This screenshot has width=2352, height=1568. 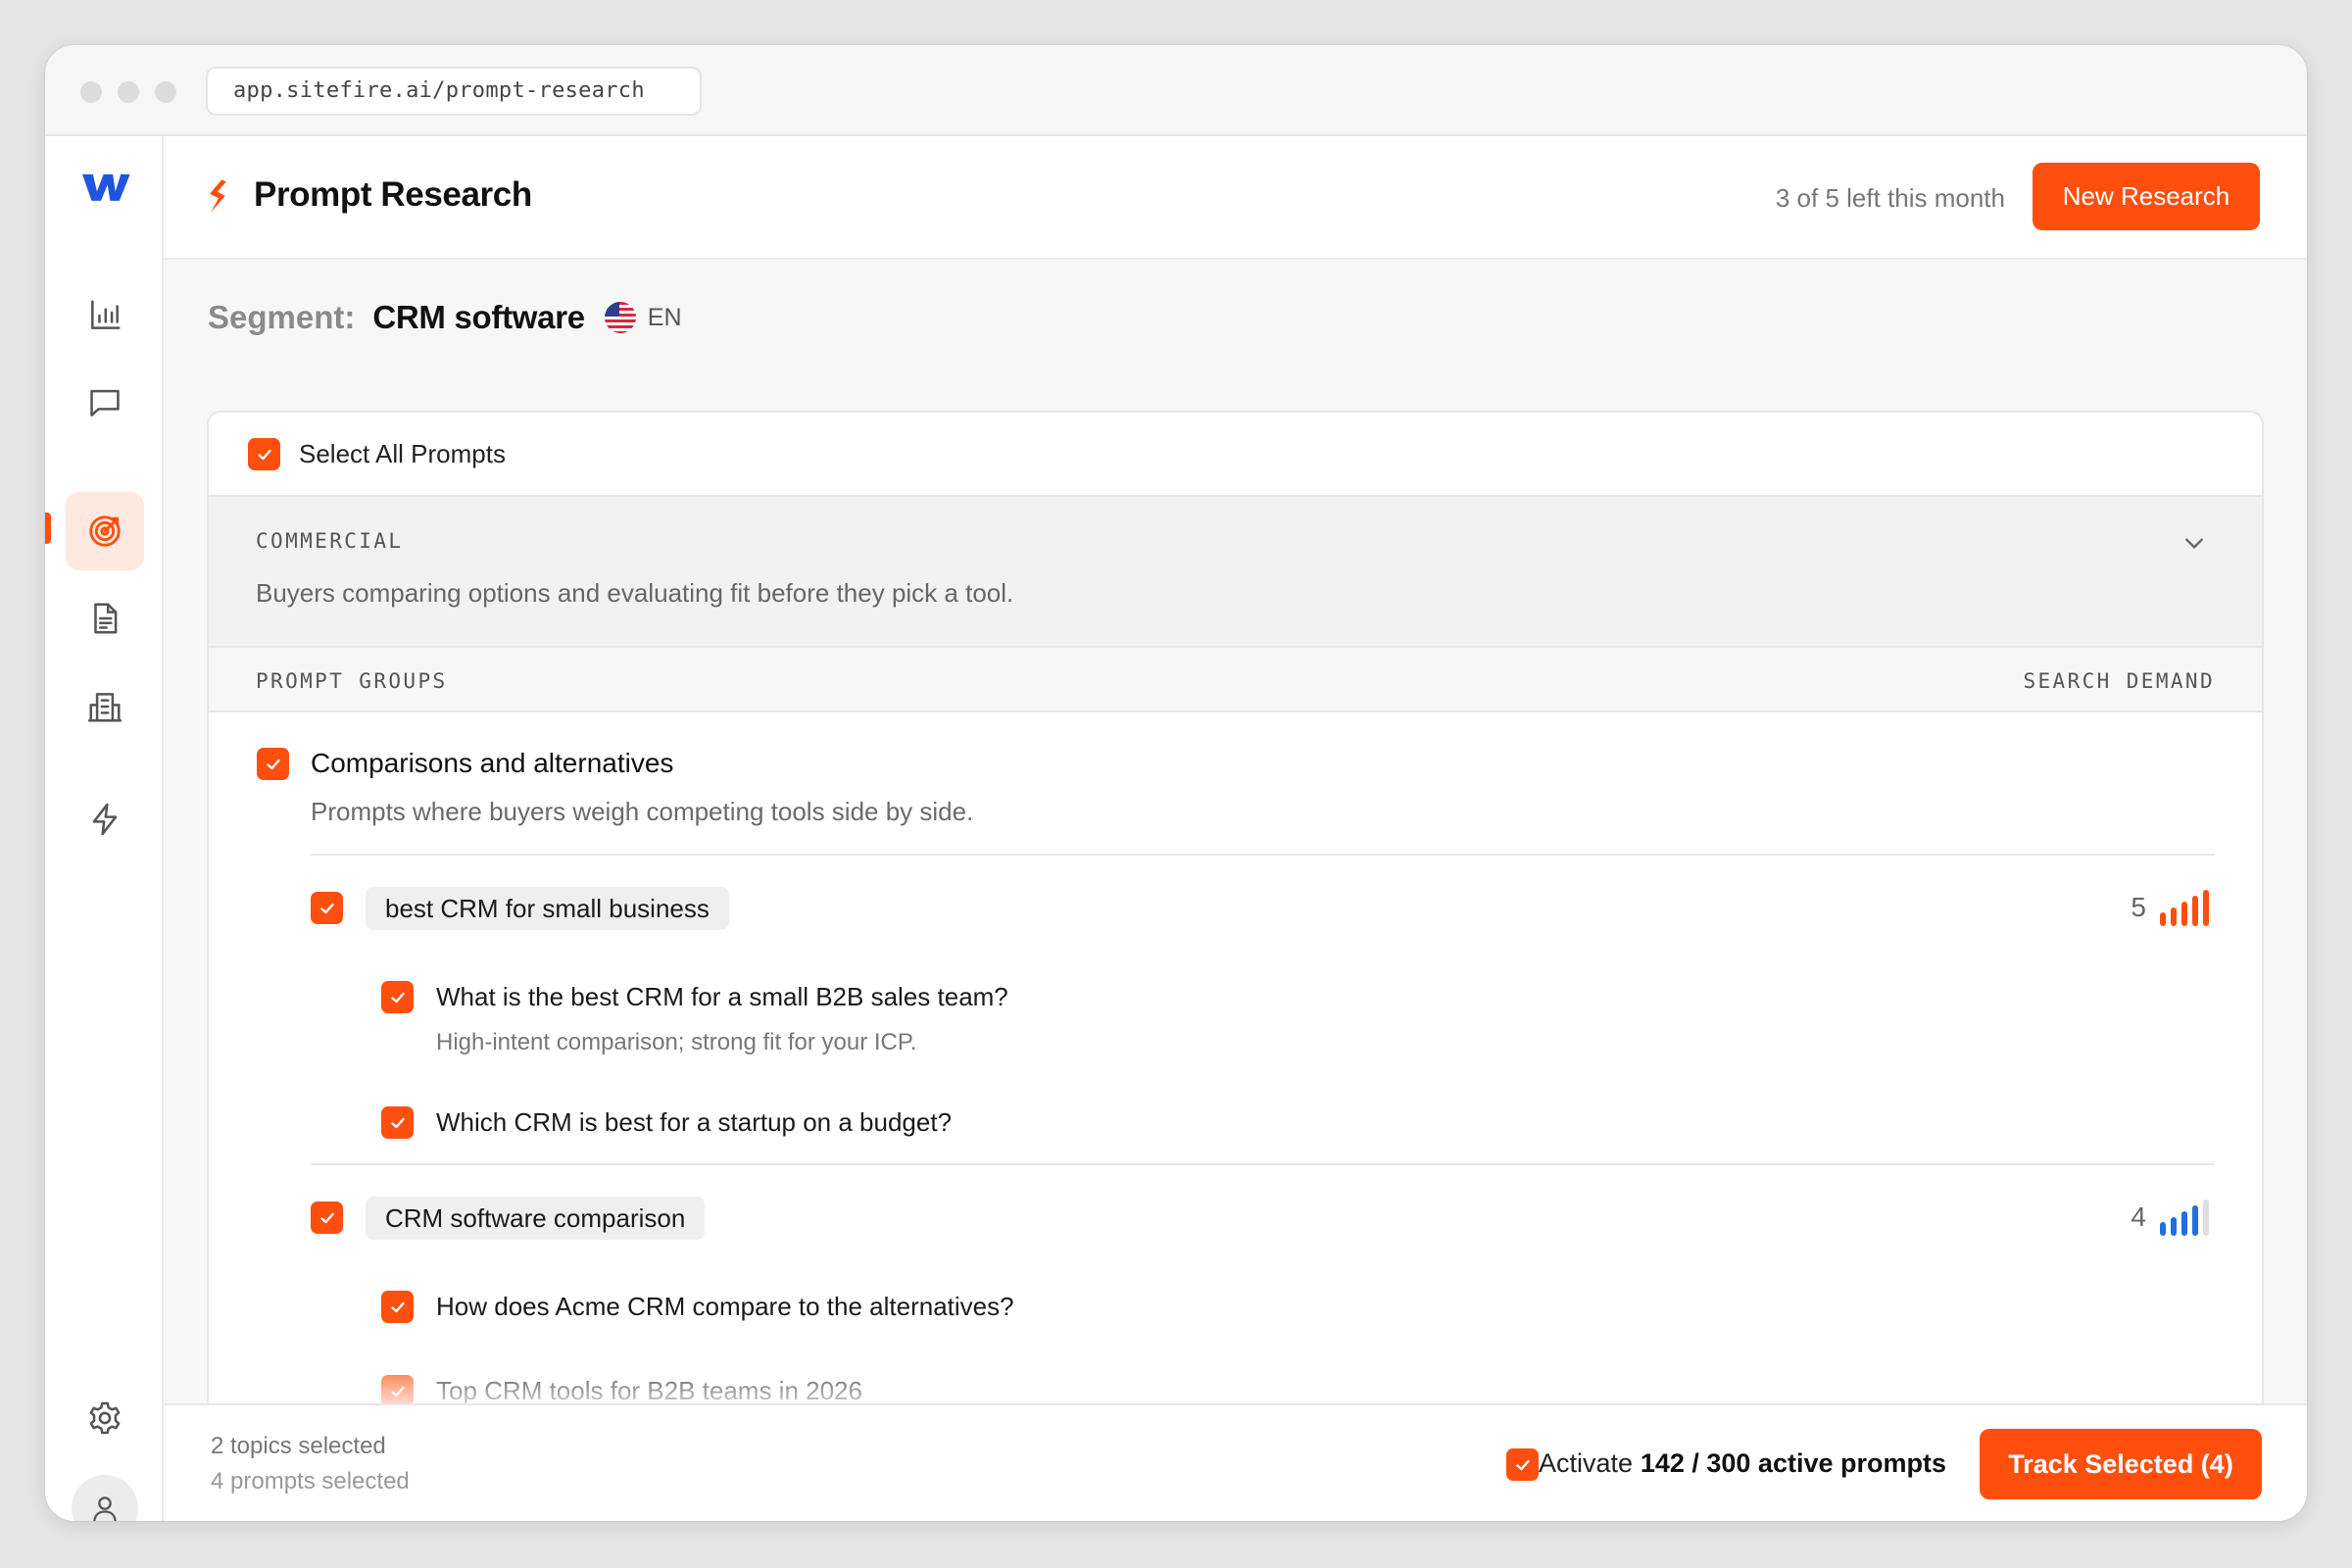 What do you see at coordinates (2138, 907) in the screenshot?
I see `search-demand-value: 5` at bounding box center [2138, 907].